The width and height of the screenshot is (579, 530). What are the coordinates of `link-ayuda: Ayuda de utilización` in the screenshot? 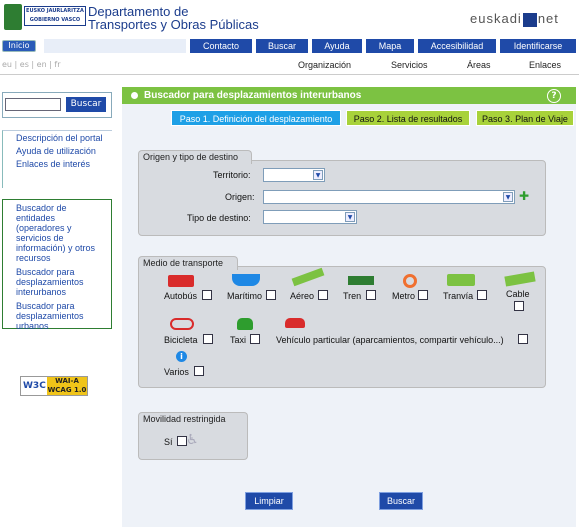 It's located at (57, 151).